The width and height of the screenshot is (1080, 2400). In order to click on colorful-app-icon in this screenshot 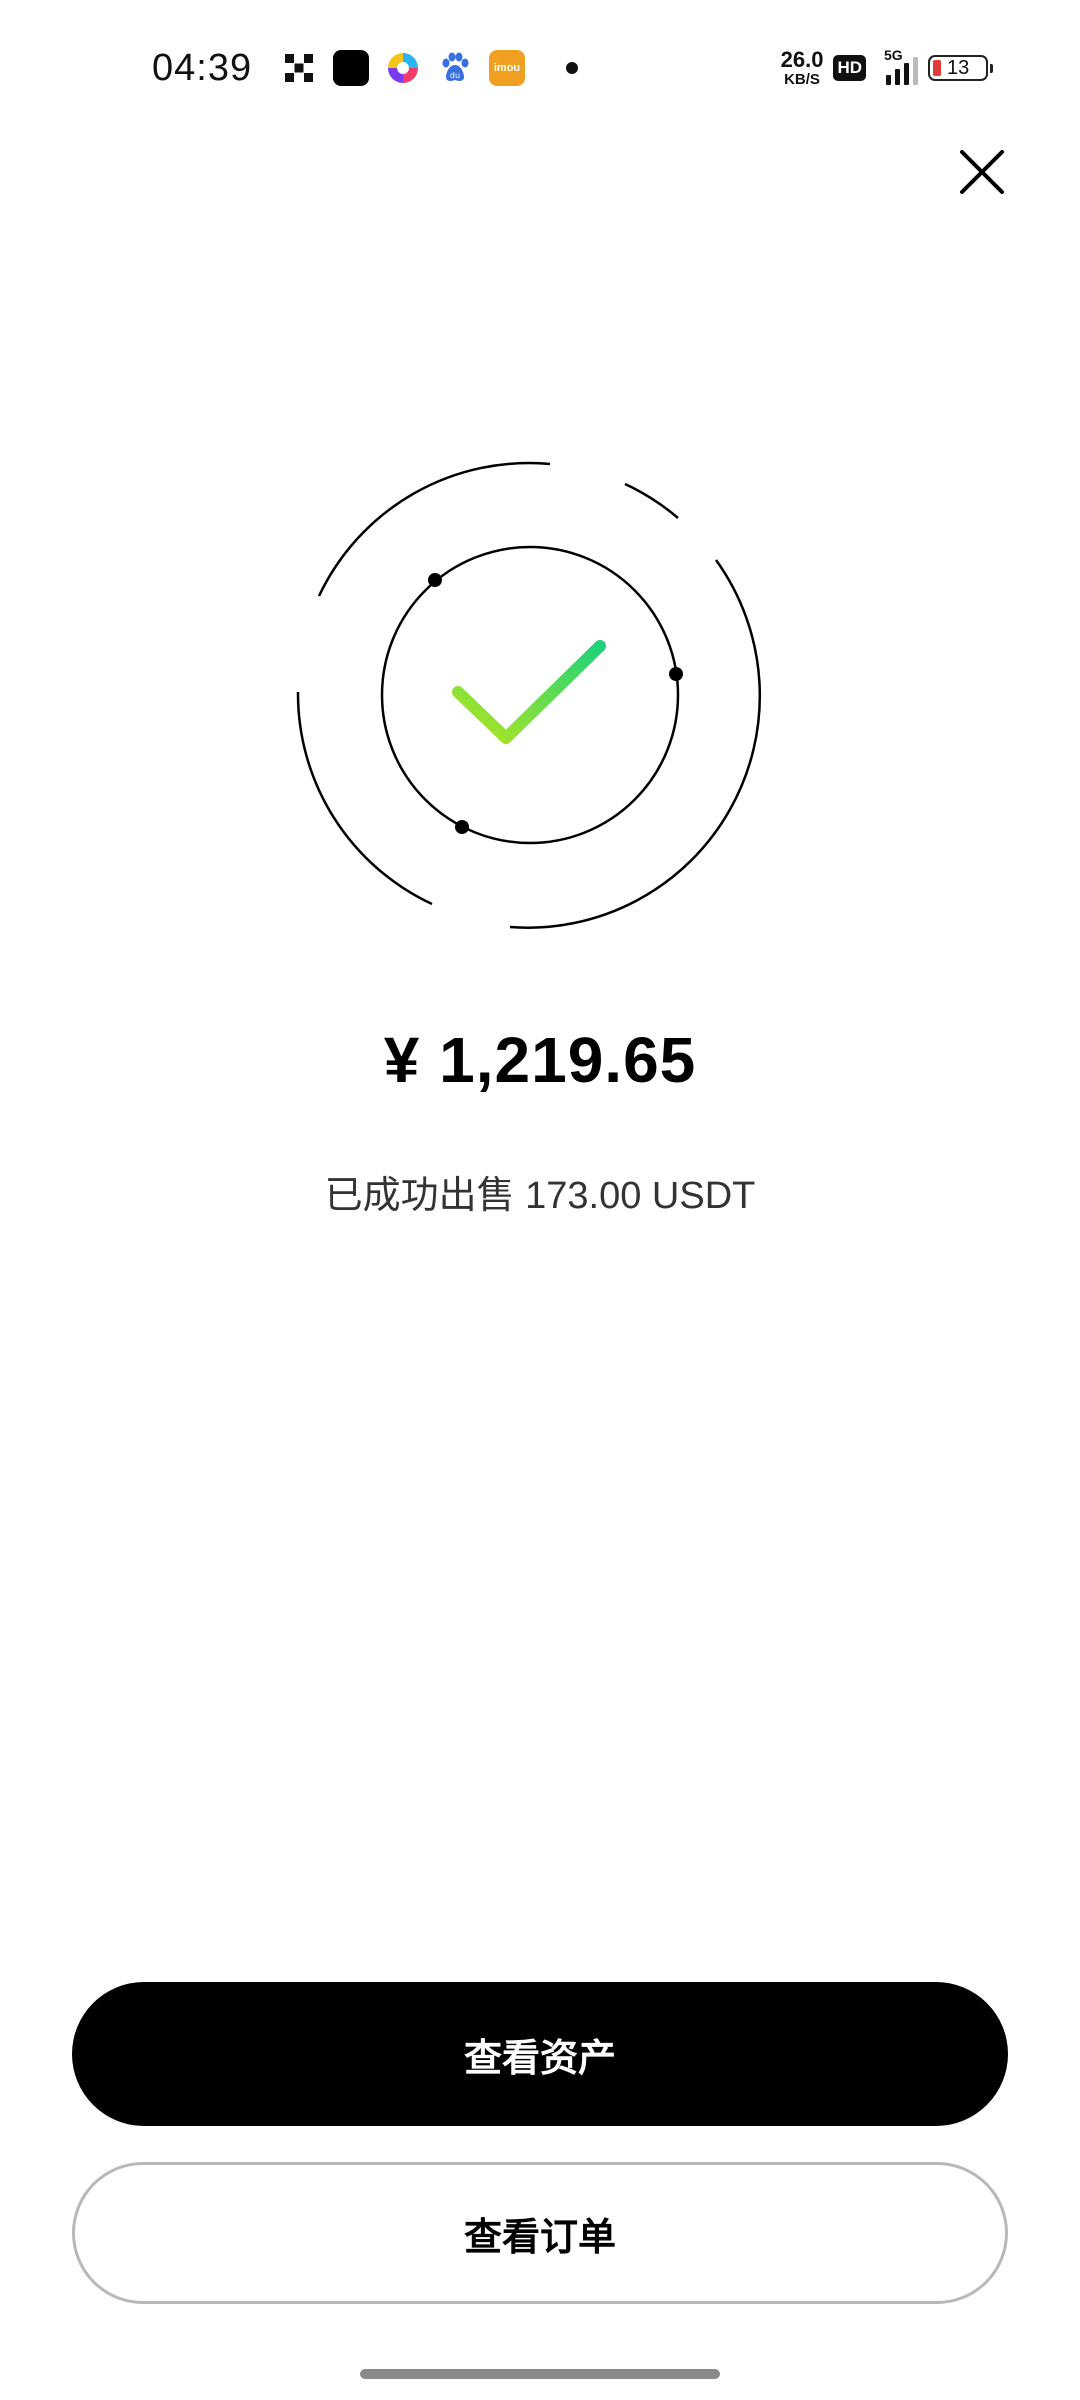, I will do `click(403, 68)`.